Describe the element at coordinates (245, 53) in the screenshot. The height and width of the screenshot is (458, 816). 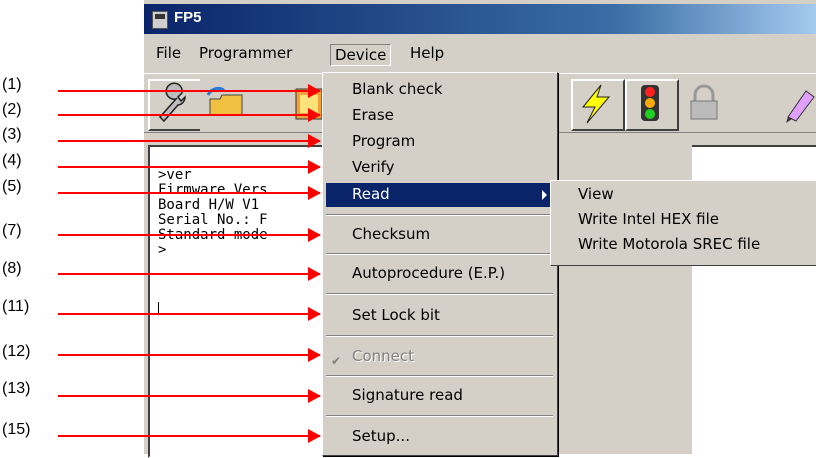
I see `menu-programmer: Programmer` at that location.